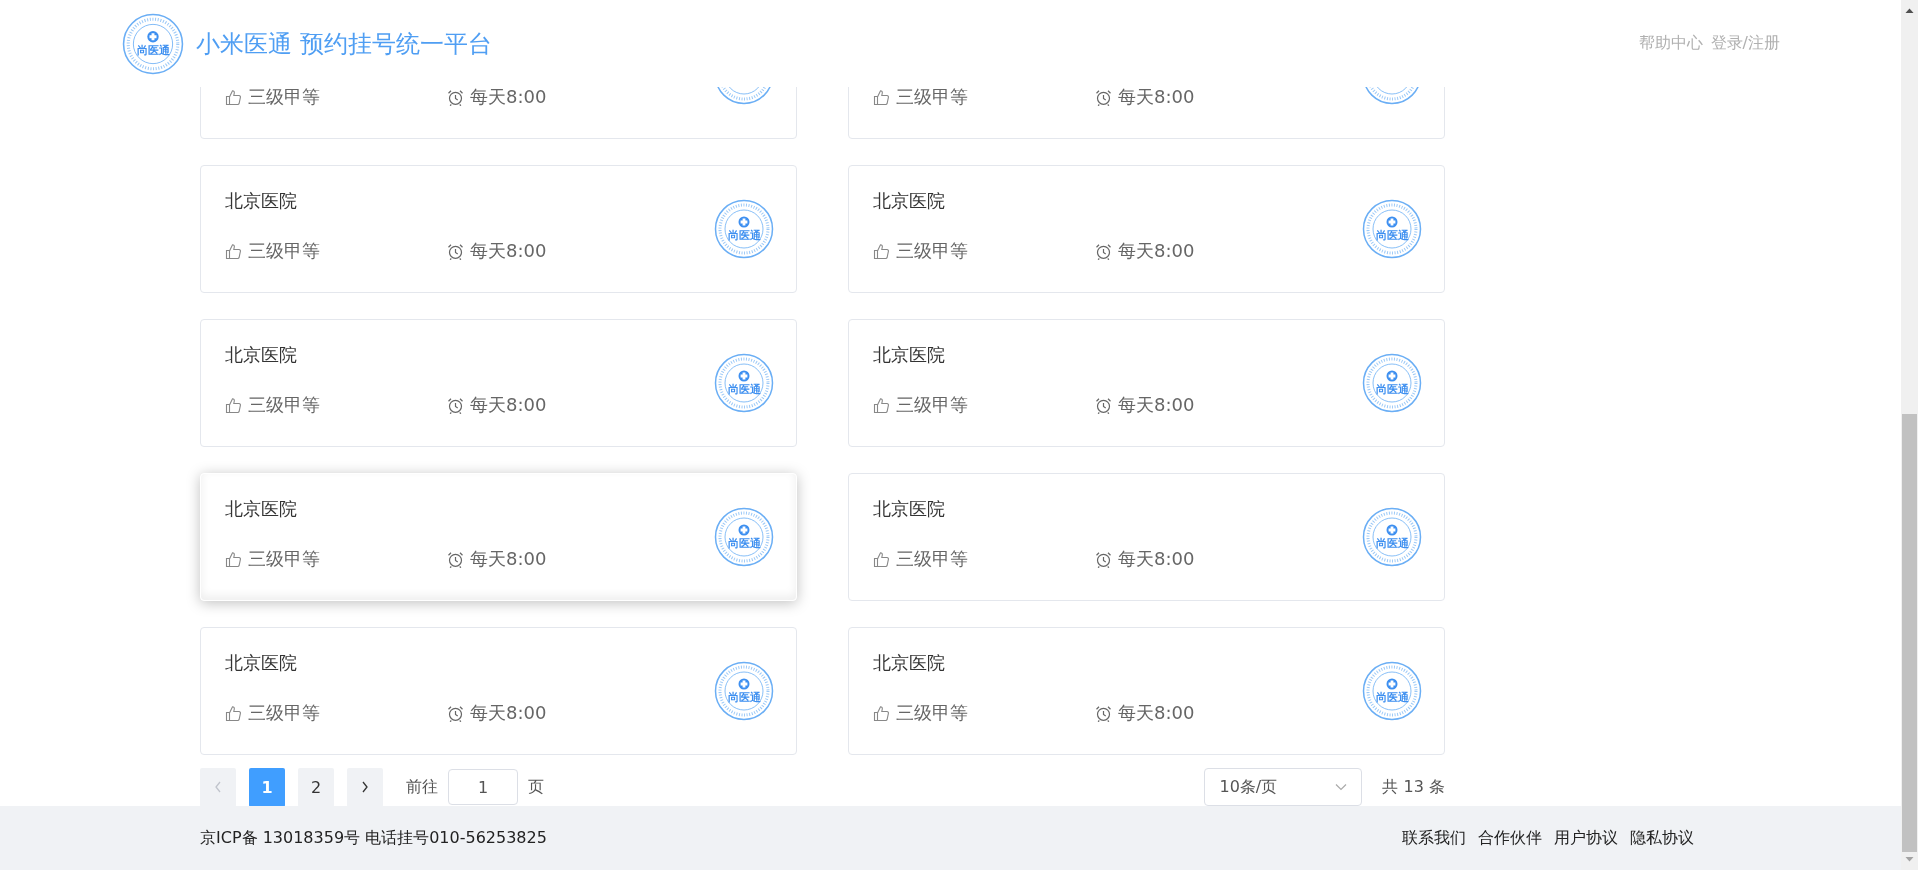 This screenshot has width=1918, height=870. Describe the element at coordinates (1586, 838) in the screenshot. I see `footer-link: 用户协议` at that location.